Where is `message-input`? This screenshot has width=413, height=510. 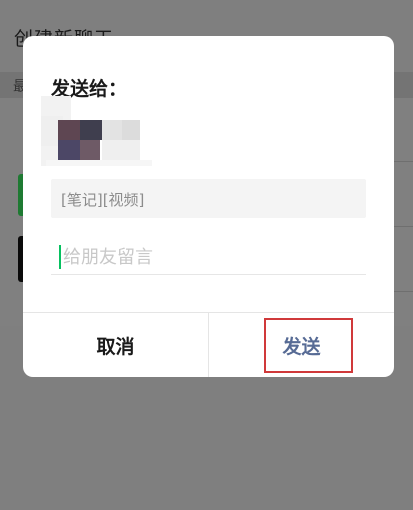 message-input is located at coordinates (208, 257).